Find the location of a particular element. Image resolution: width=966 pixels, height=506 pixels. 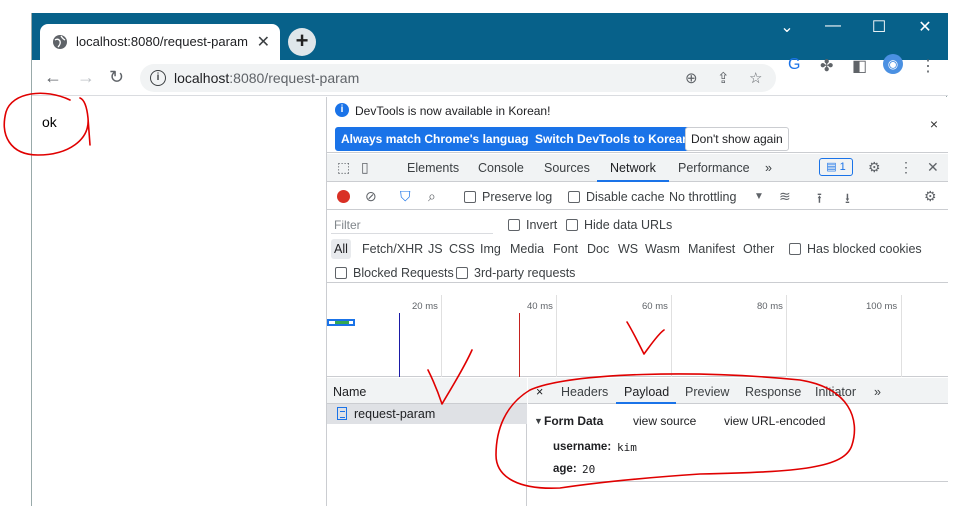

search-icon: ⌕ is located at coordinates (432, 196).